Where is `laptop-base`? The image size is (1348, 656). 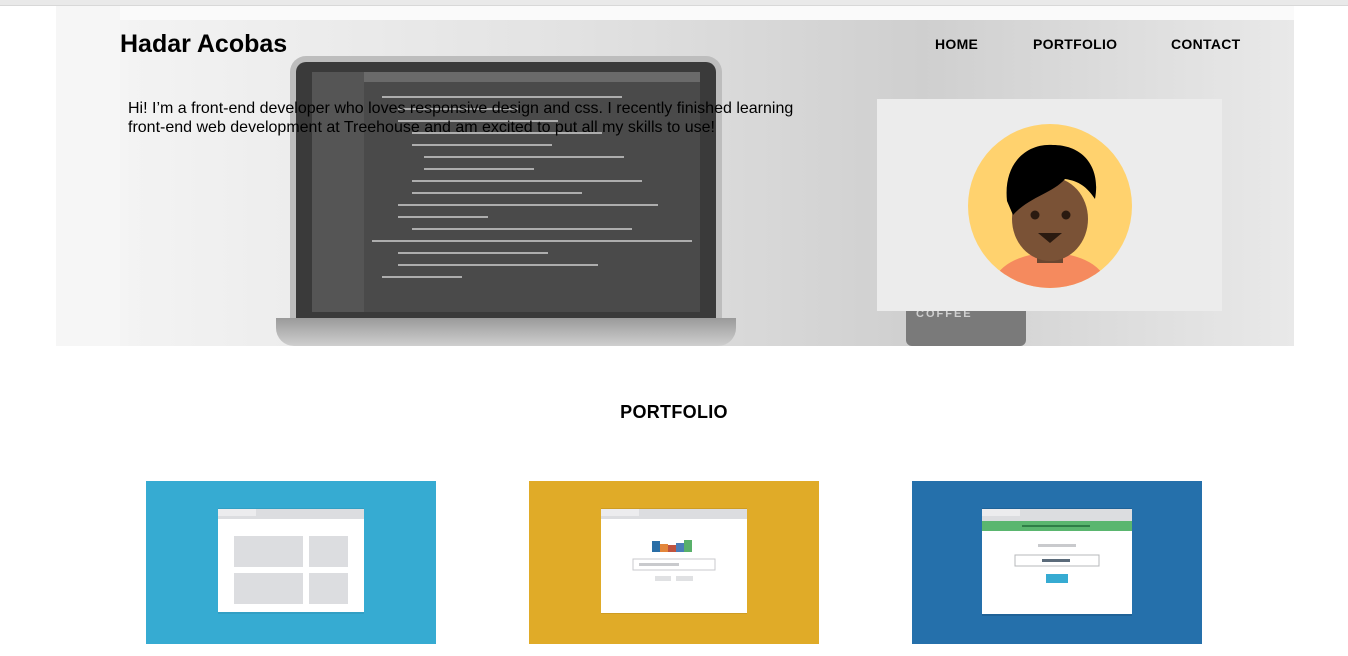 laptop-base is located at coordinates (506, 332).